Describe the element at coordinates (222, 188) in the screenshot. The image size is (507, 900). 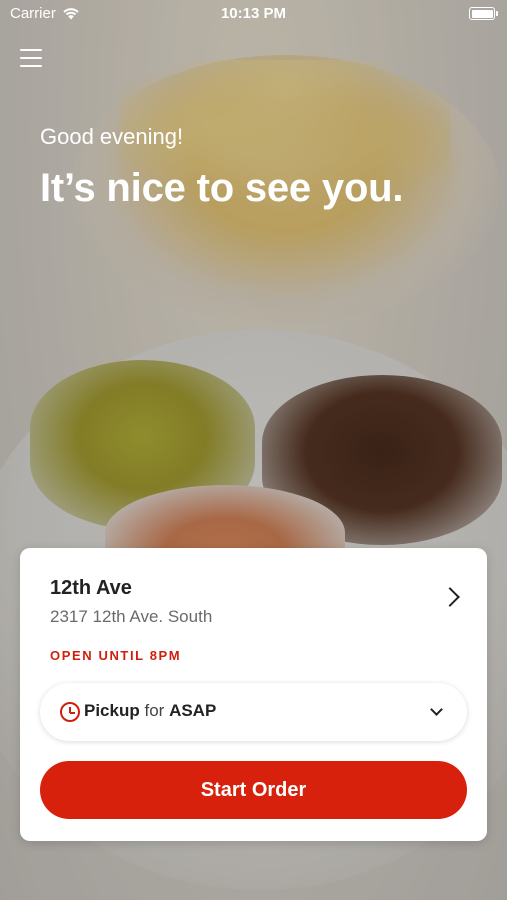
I see `page-title: It’s nice to see you.` at that location.